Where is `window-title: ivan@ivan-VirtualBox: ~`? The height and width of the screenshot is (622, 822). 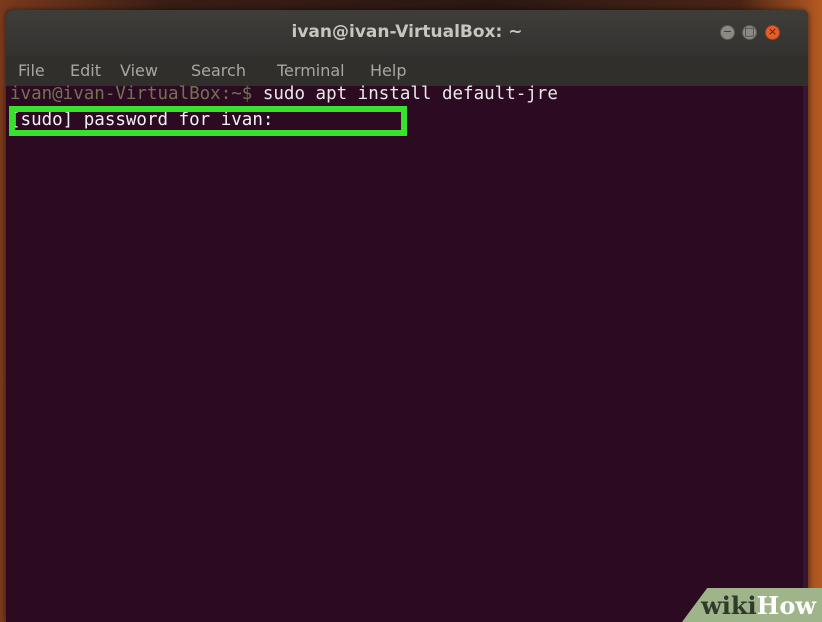
window-title: ivan@ivan-VirtualBox: ~ is located at coordinates (407, 32).